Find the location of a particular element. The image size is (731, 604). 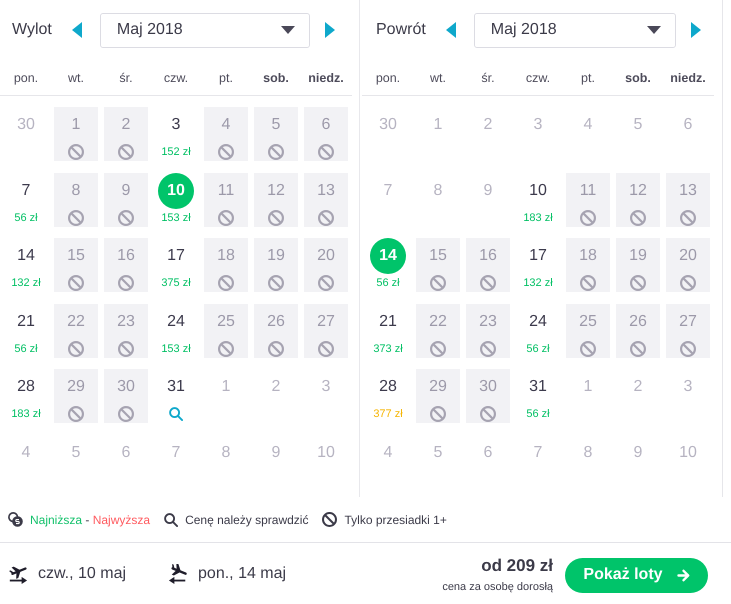

caret-icon is located at coordinates (654, 30).